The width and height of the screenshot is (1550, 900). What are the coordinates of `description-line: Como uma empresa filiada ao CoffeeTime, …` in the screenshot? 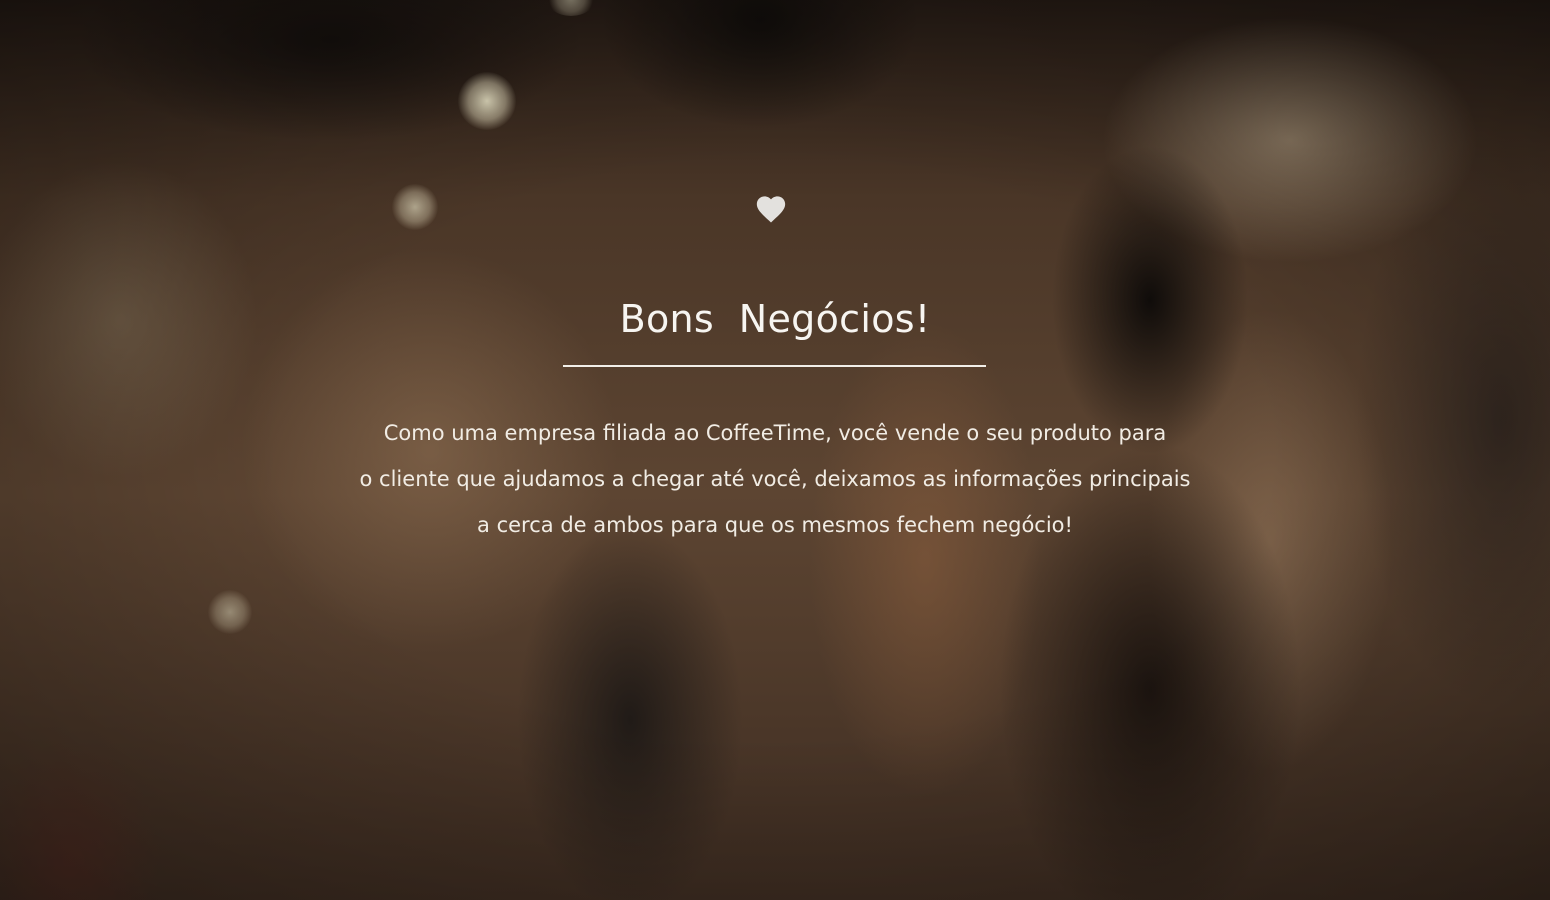 It's located at (775, 433).